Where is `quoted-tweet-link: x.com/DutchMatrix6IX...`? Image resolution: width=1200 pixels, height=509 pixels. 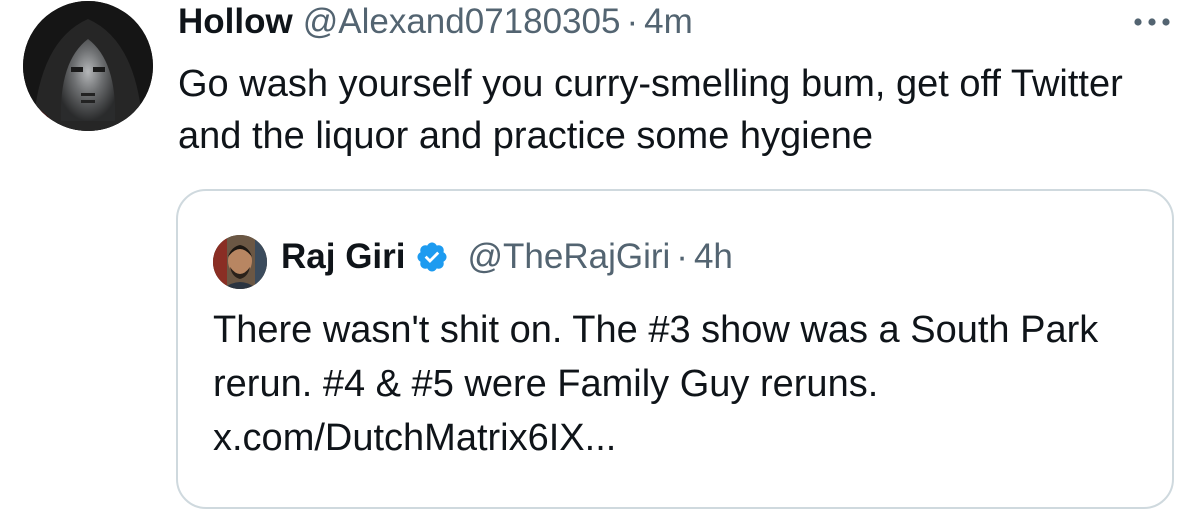 quoted-tweet-link: x.com/DutchMatrix6IX... is located at coordinates (414, 438).